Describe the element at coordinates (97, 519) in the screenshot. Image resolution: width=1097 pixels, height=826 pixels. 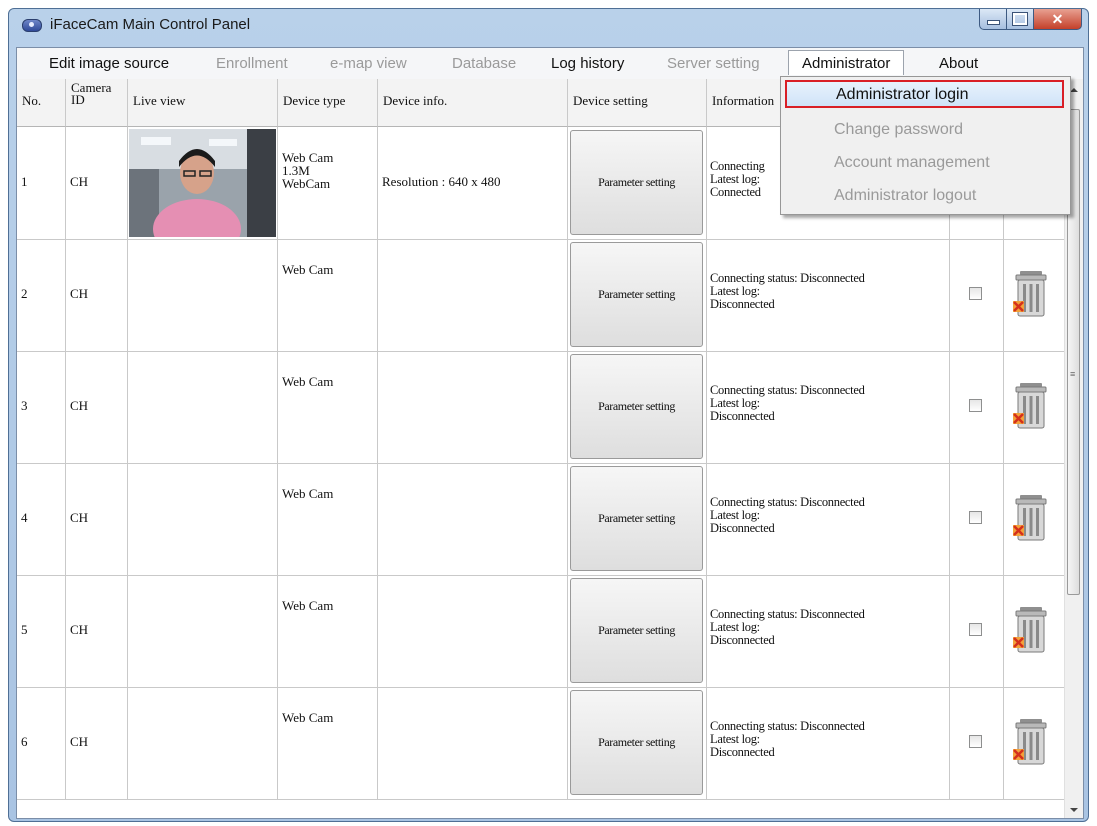
I see `cell-camera-id: CH` at that location.